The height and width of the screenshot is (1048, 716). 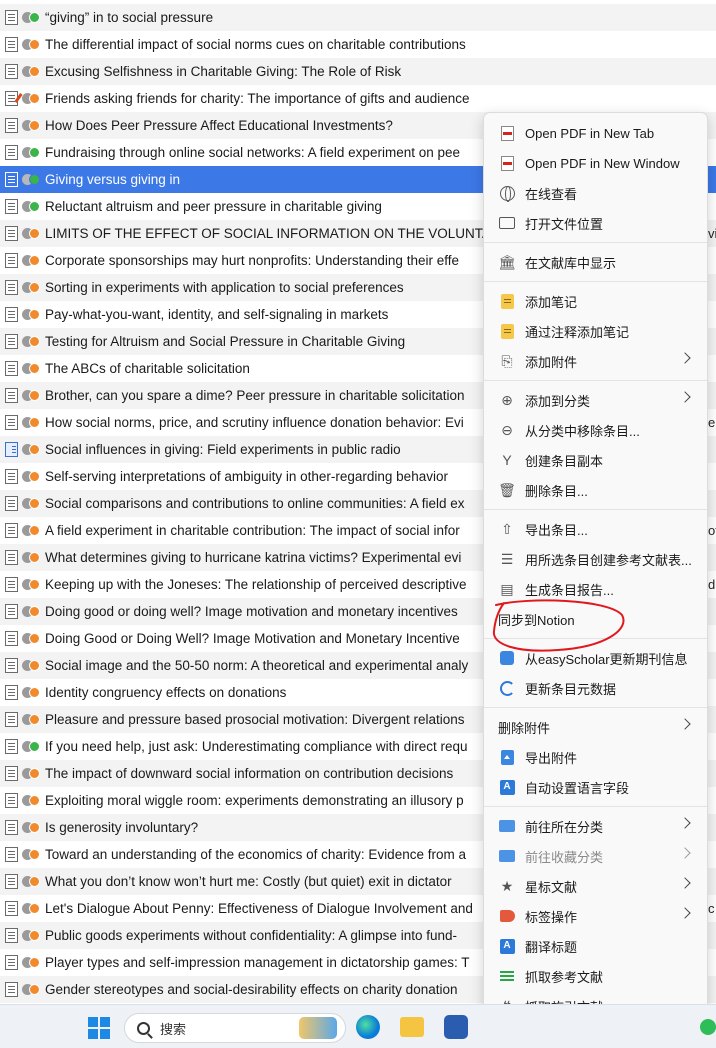 What do you see at coordinates (358, 17) in the screenshot?
I see `item-row: “giving” in to social pressure` at bounding box center [358, 17].